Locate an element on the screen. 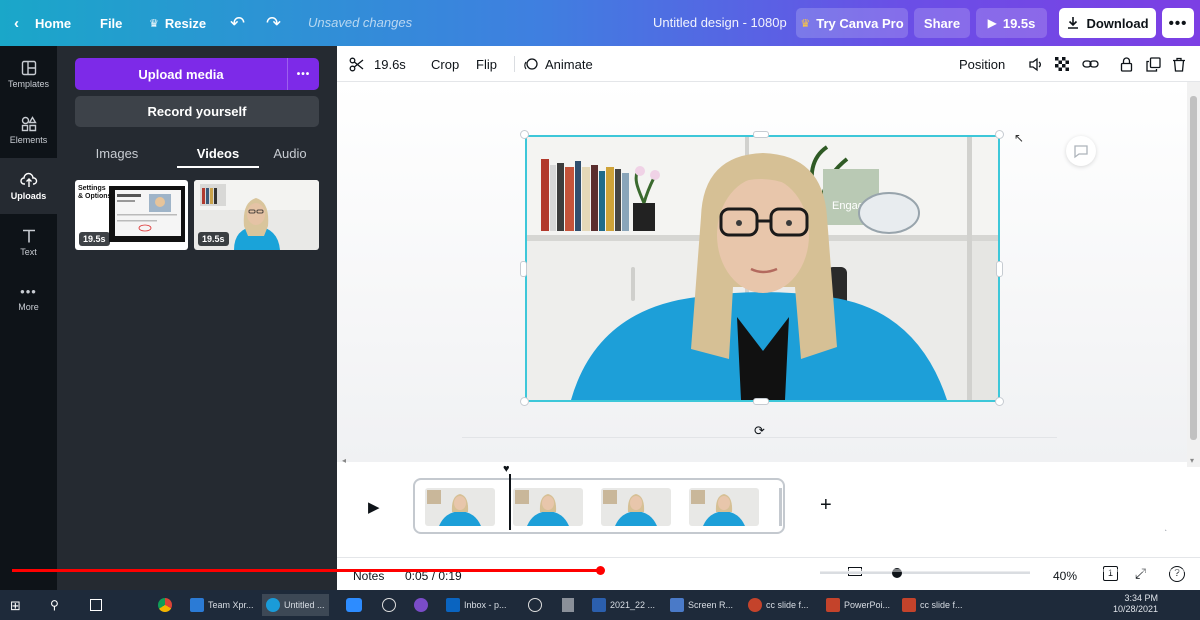 The image size is (1200, 620). resize-handle-top-right is located at coordinates (999, 134).